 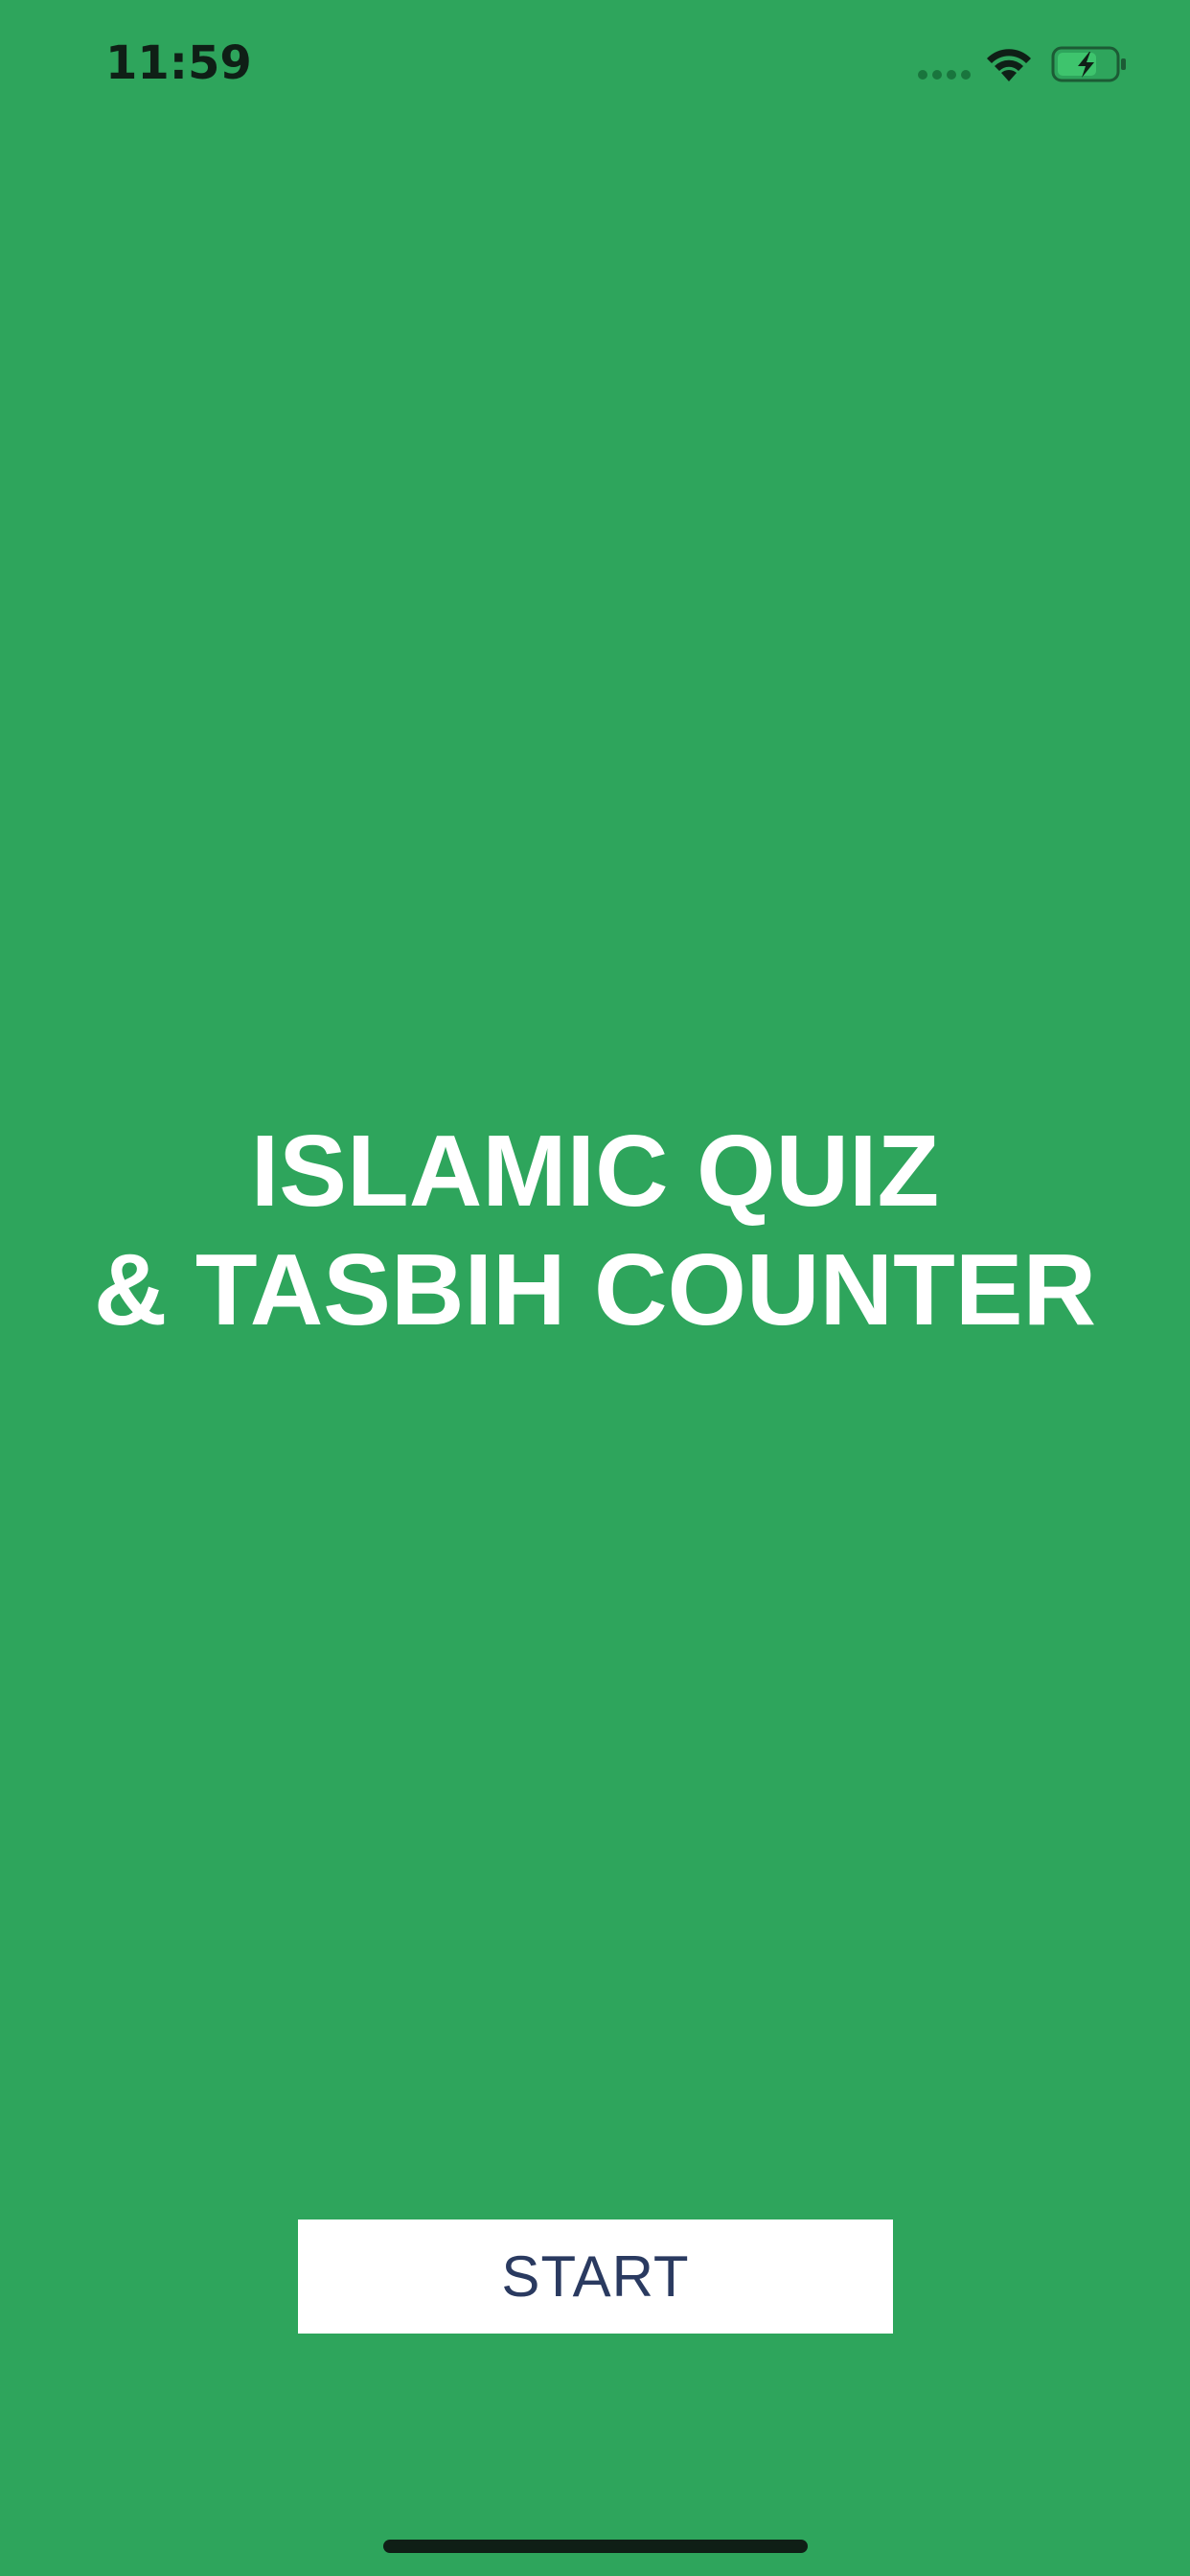 I want to click on start-button-label: START, so click(x=595, y=2276).